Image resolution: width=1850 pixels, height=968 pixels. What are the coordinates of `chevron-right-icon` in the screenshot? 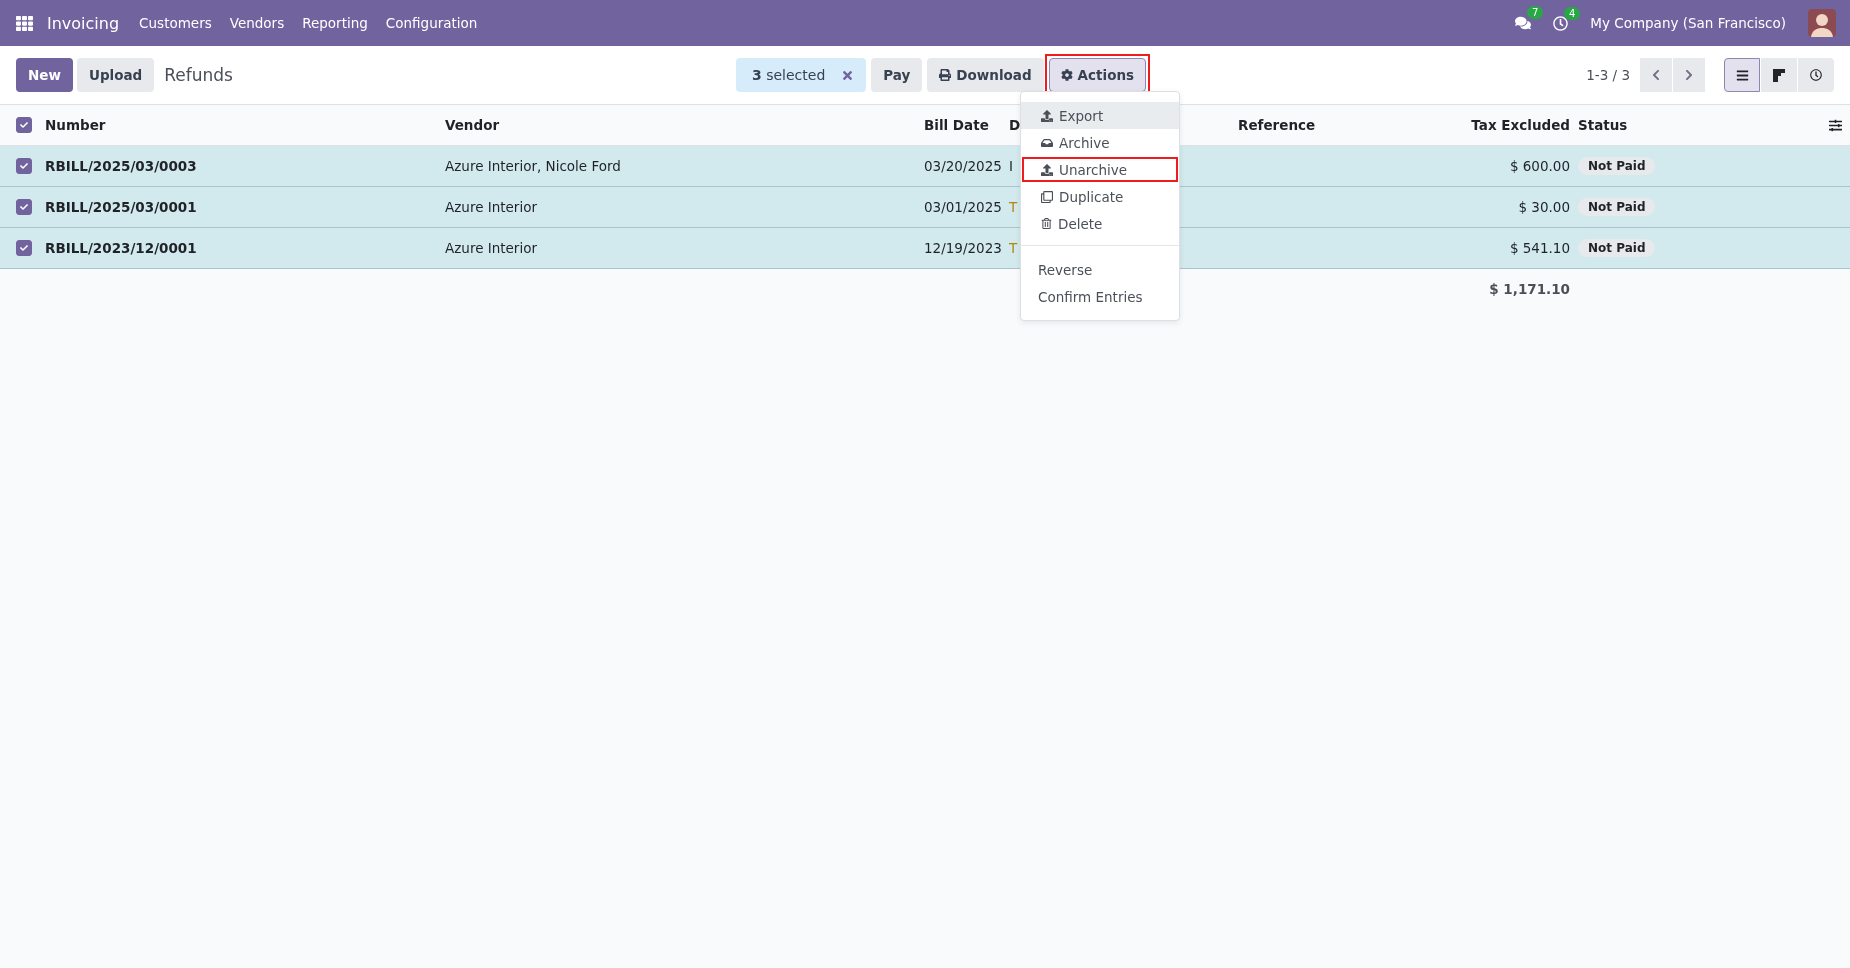 It's located at (1689, 75).